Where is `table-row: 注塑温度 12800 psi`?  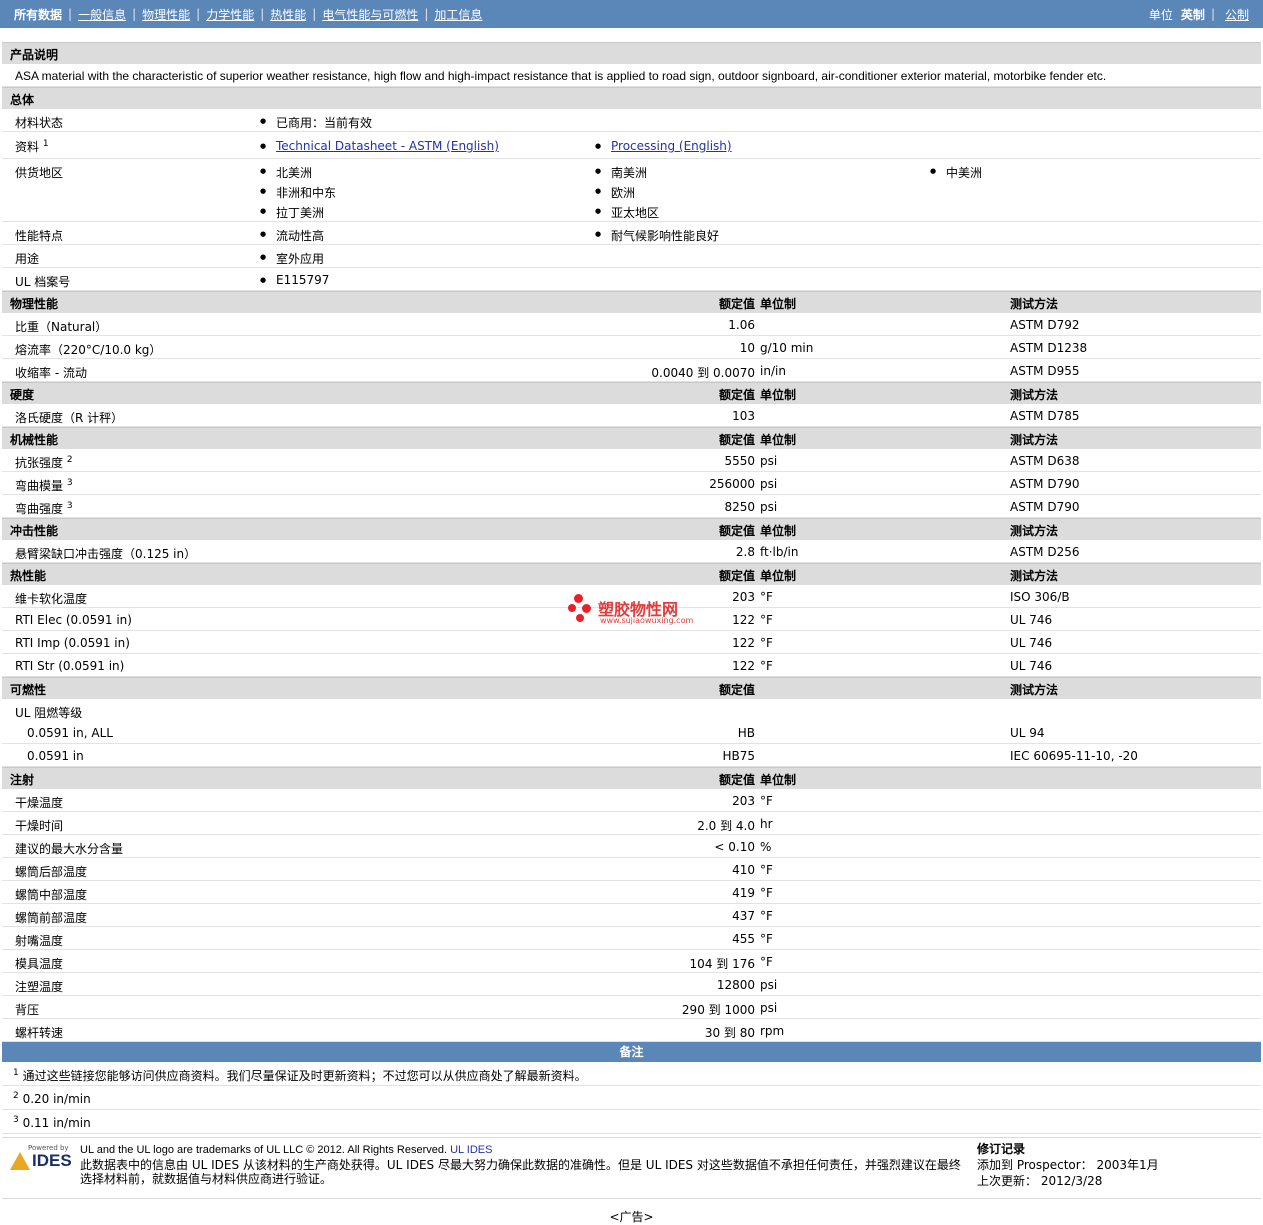
table-row: 注塑温度 12800 psi is located at coordinates (631, 984).